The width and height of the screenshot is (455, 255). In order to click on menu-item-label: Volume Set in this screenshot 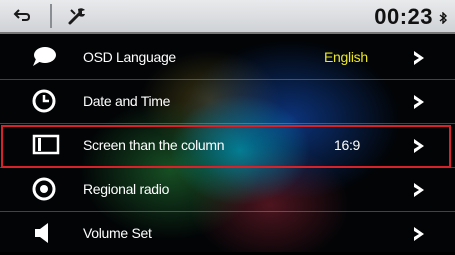, I will do `click(117, 233)`.